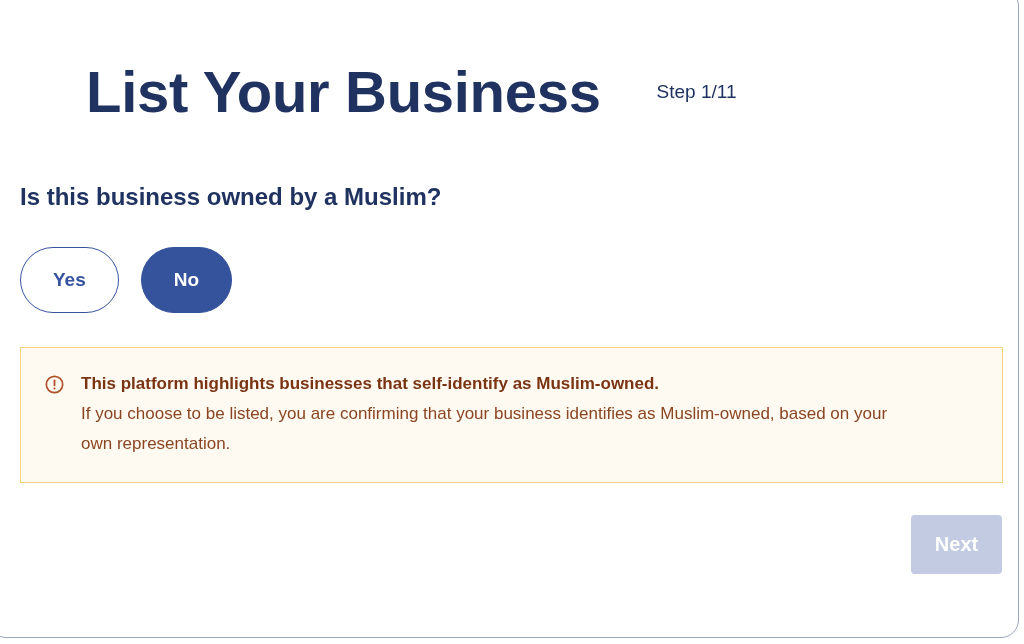  I want to click on option-button: Yes, so click(69, 280).